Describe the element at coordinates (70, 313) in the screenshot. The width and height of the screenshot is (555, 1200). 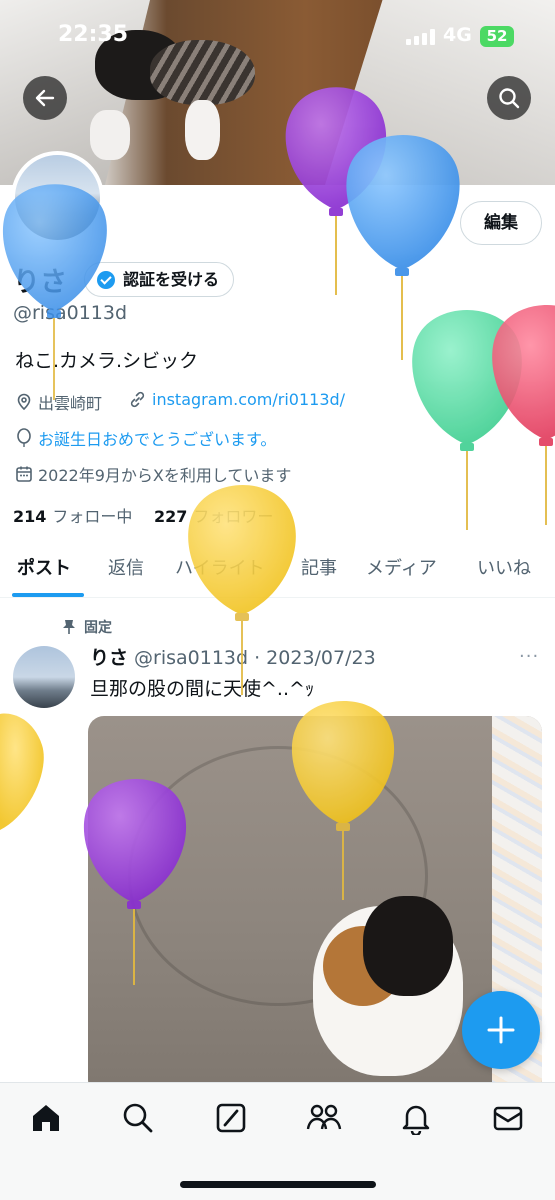
I see `profile-handle: @risa0113d` at that location.